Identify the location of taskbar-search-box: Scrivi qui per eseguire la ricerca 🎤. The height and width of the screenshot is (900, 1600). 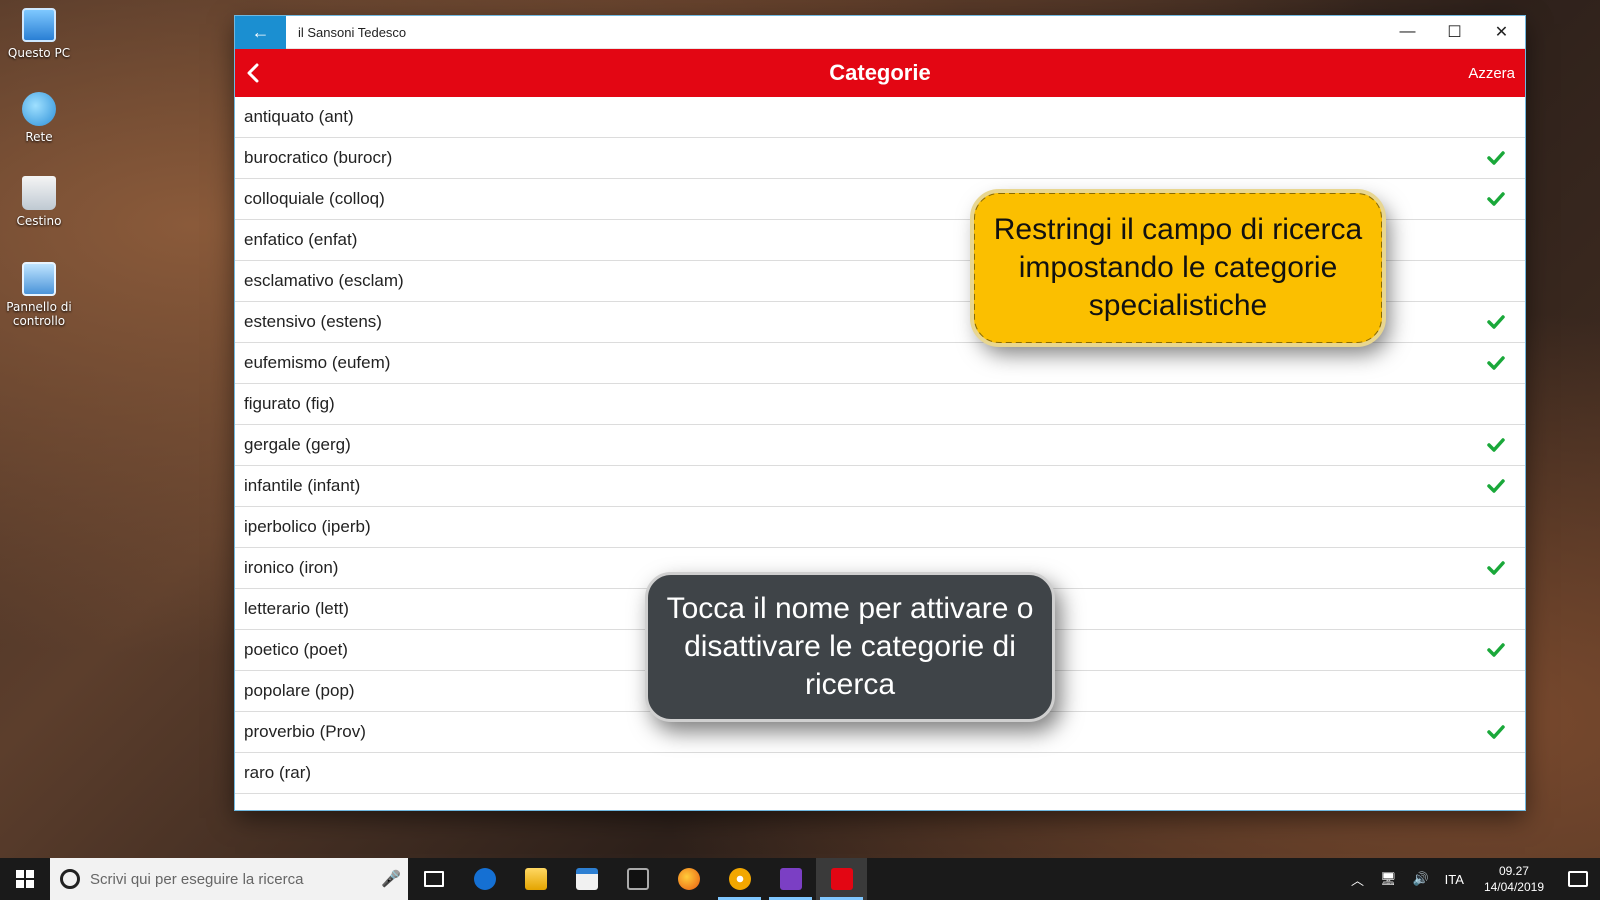
(229, 879).